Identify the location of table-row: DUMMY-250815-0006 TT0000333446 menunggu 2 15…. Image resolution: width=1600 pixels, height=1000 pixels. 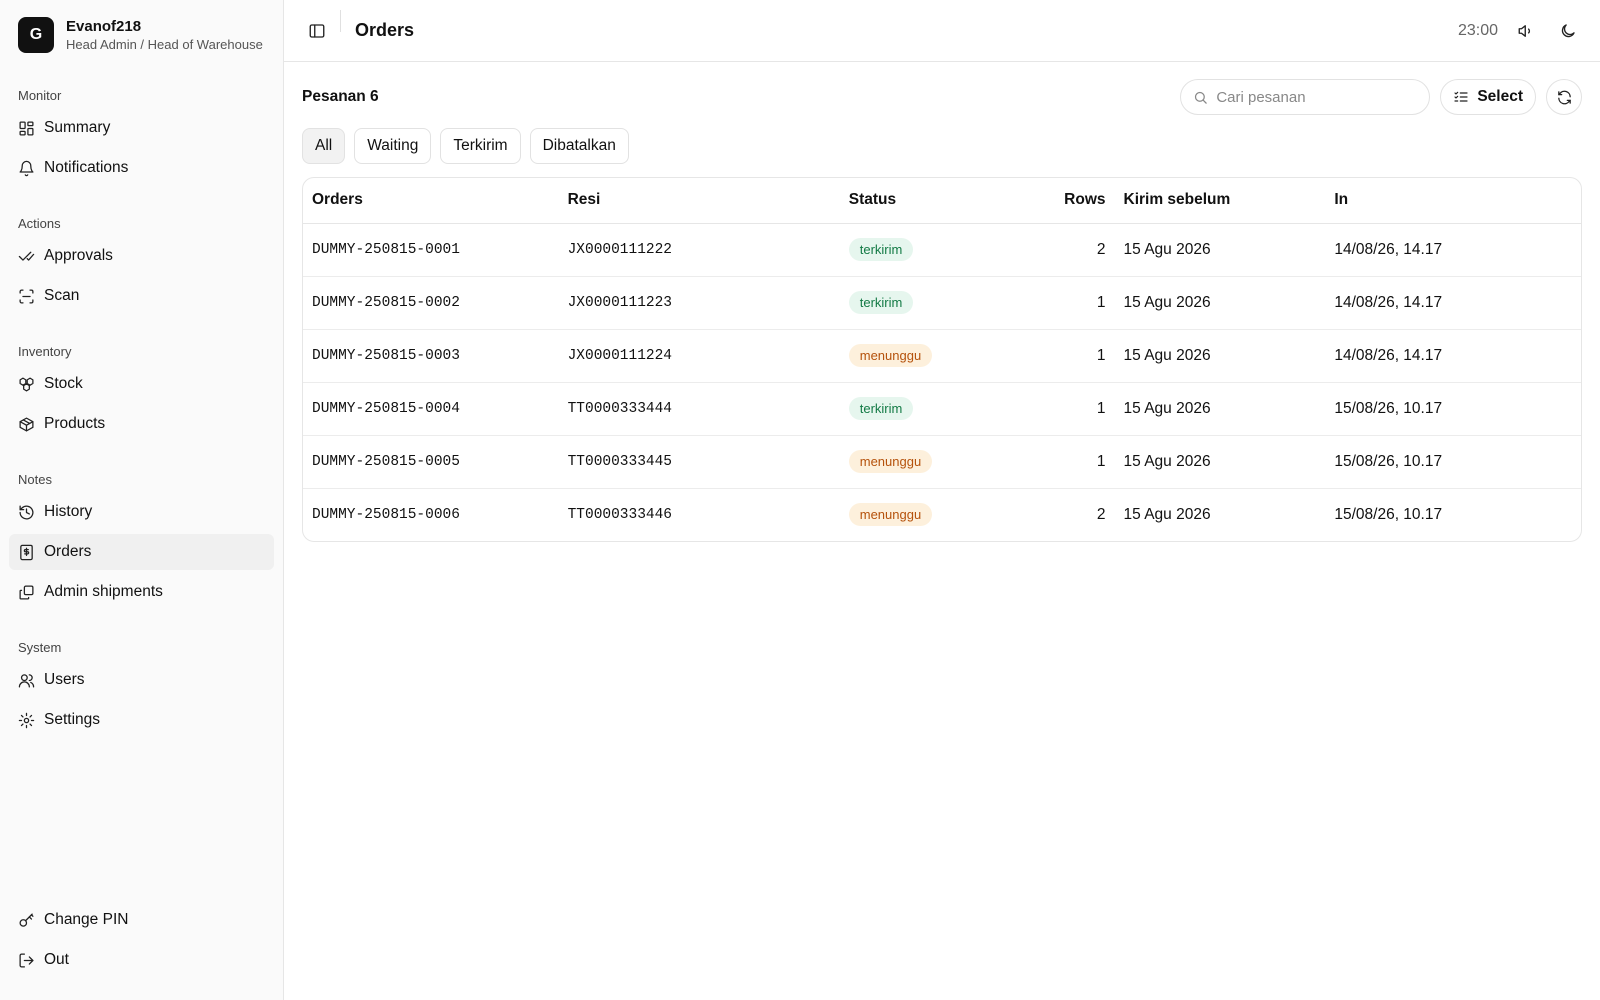
(942, 514).